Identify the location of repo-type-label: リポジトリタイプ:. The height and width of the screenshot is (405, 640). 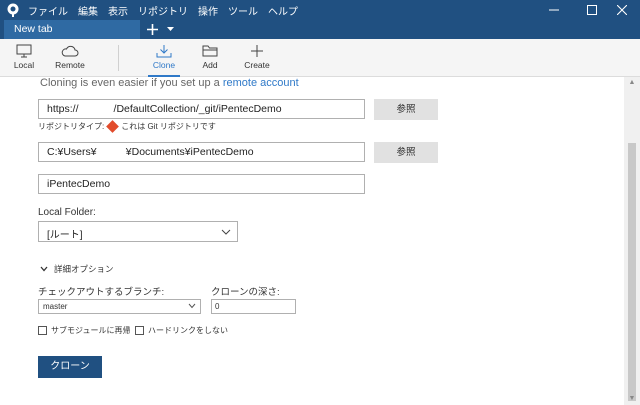
(71, 126).